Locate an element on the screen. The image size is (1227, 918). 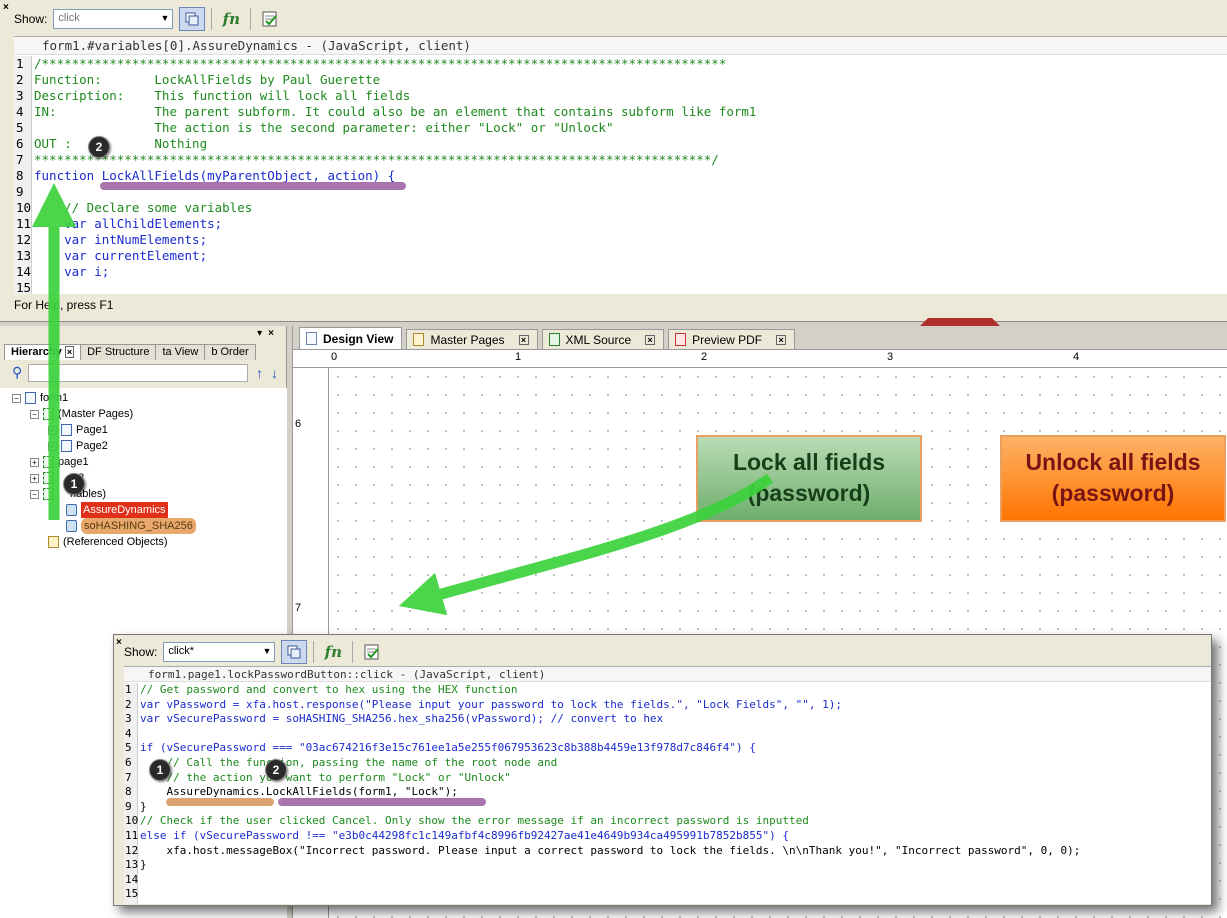
tree-node-master-pages: − (Master Pages) is located at coordinates (81, 414).